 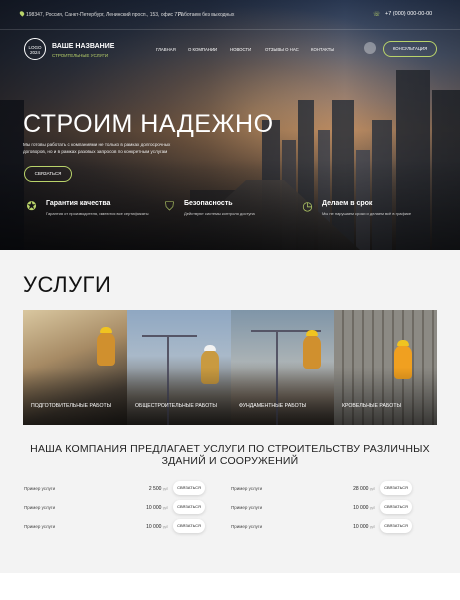 What do you see at coordinates (370, 48) in the screenshot?
I see `search-icon` at bounding box center [370, 48].